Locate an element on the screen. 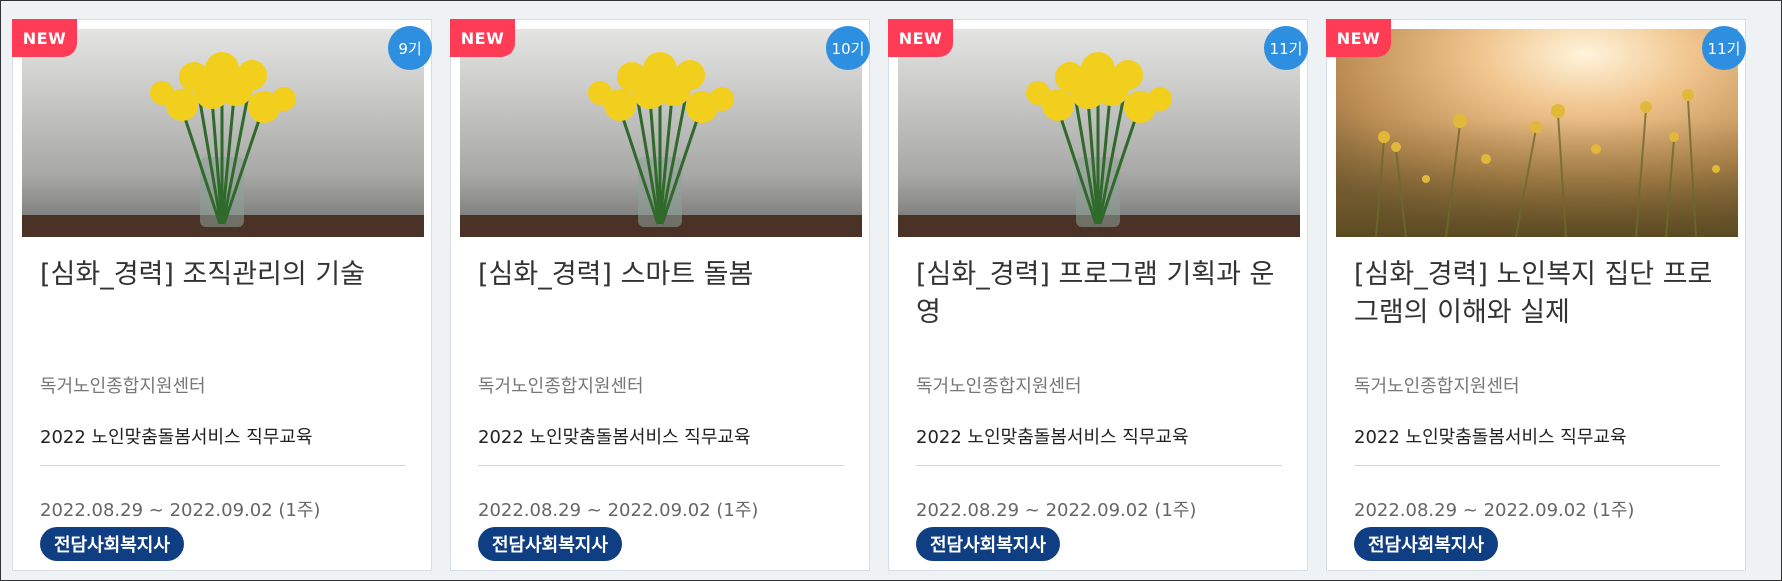 This screenshot has height=581, width=1782. generation-badge: 10기 is located at coordinates (848, 48).